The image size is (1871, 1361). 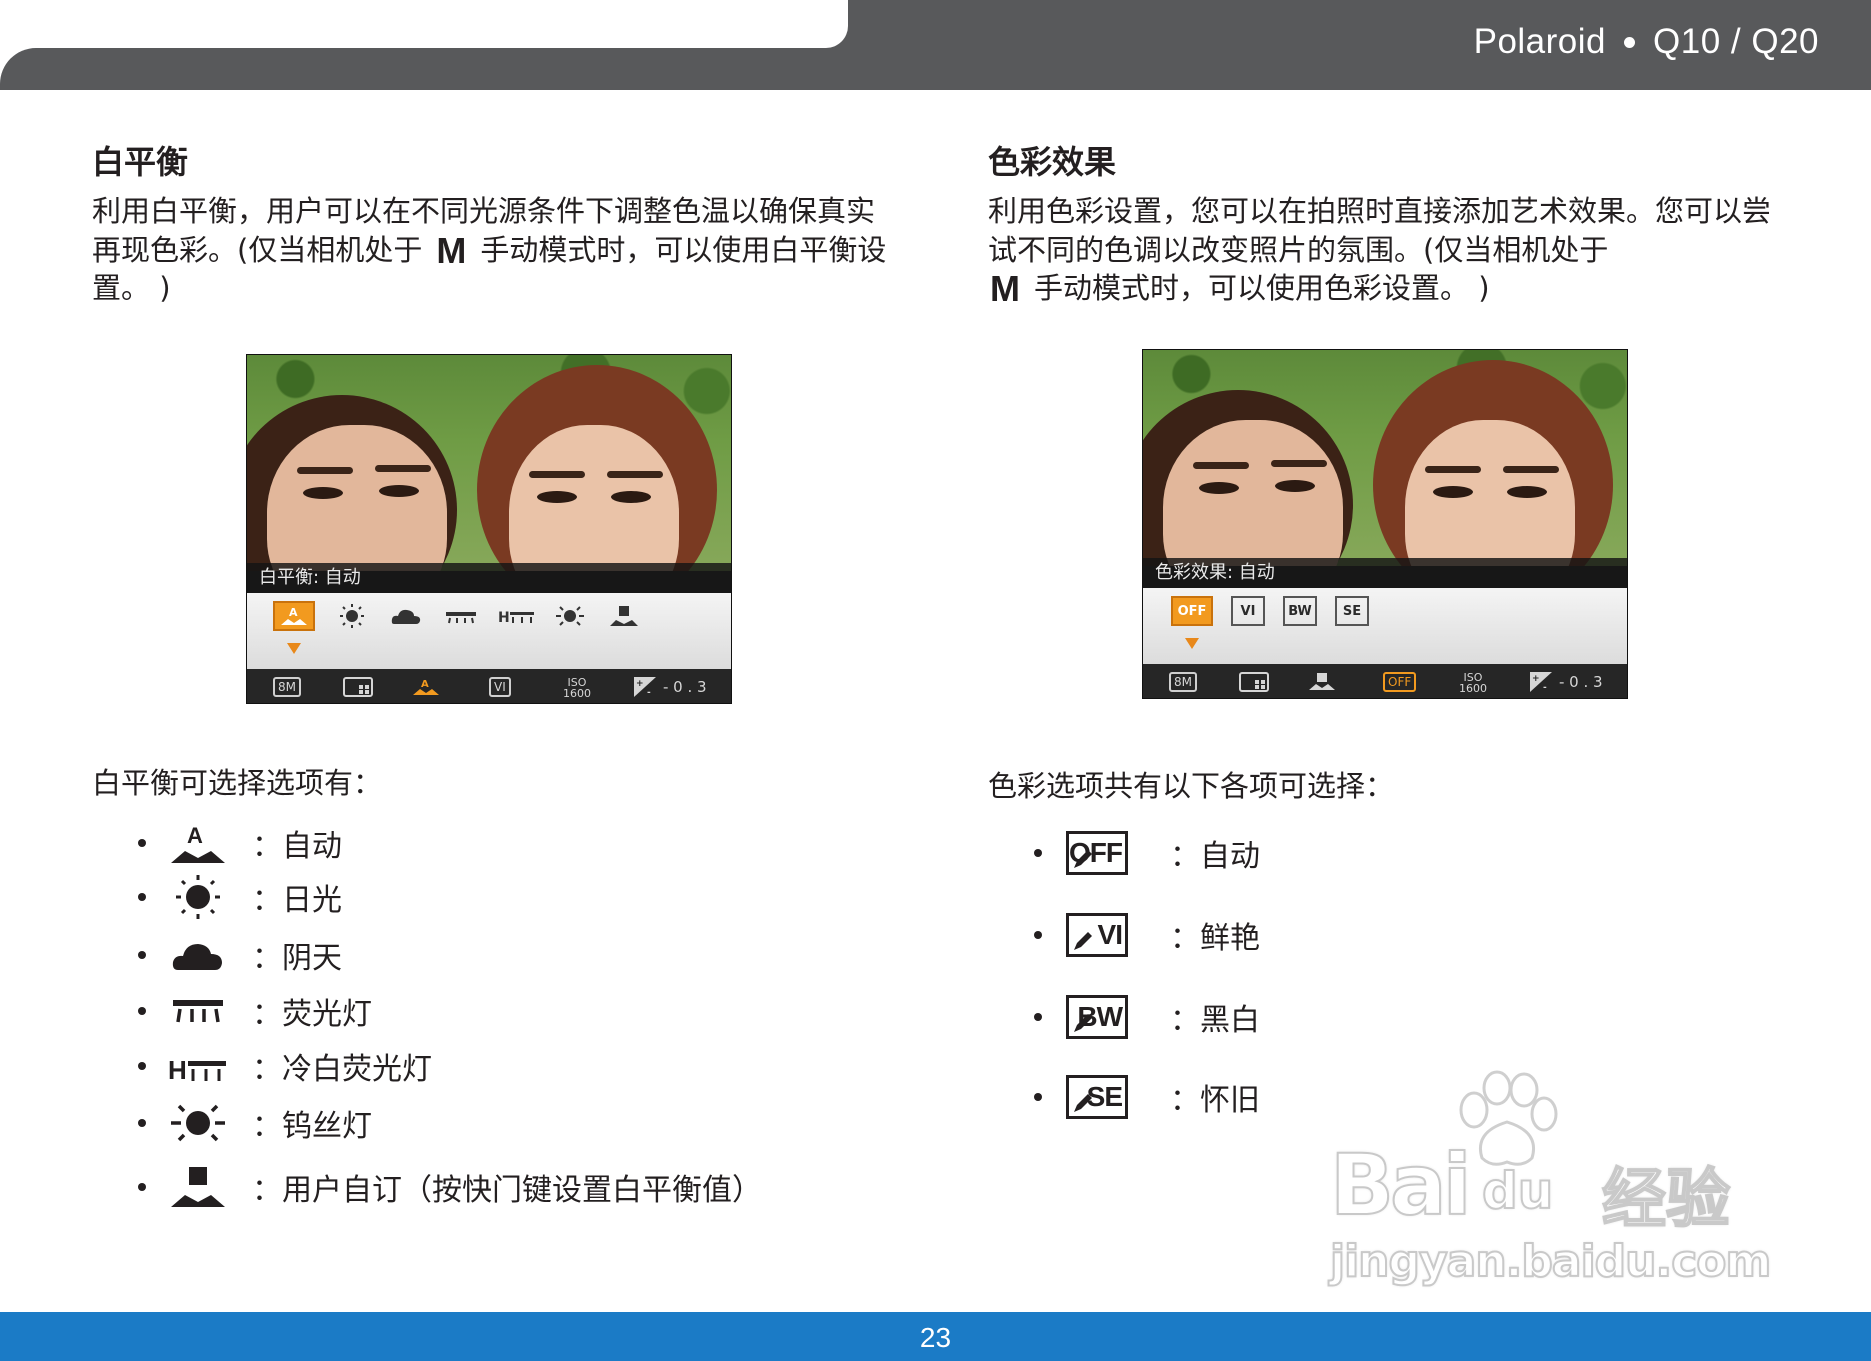 I want to click on list-item: ：荧光灯, so click(x=255, y=1011).